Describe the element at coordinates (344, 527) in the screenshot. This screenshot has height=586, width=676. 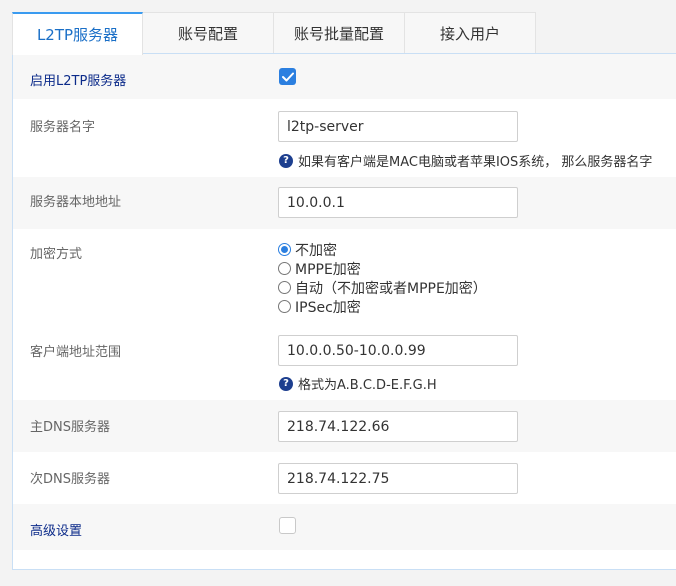
I see `row-advanced: 高级设置` at that location.